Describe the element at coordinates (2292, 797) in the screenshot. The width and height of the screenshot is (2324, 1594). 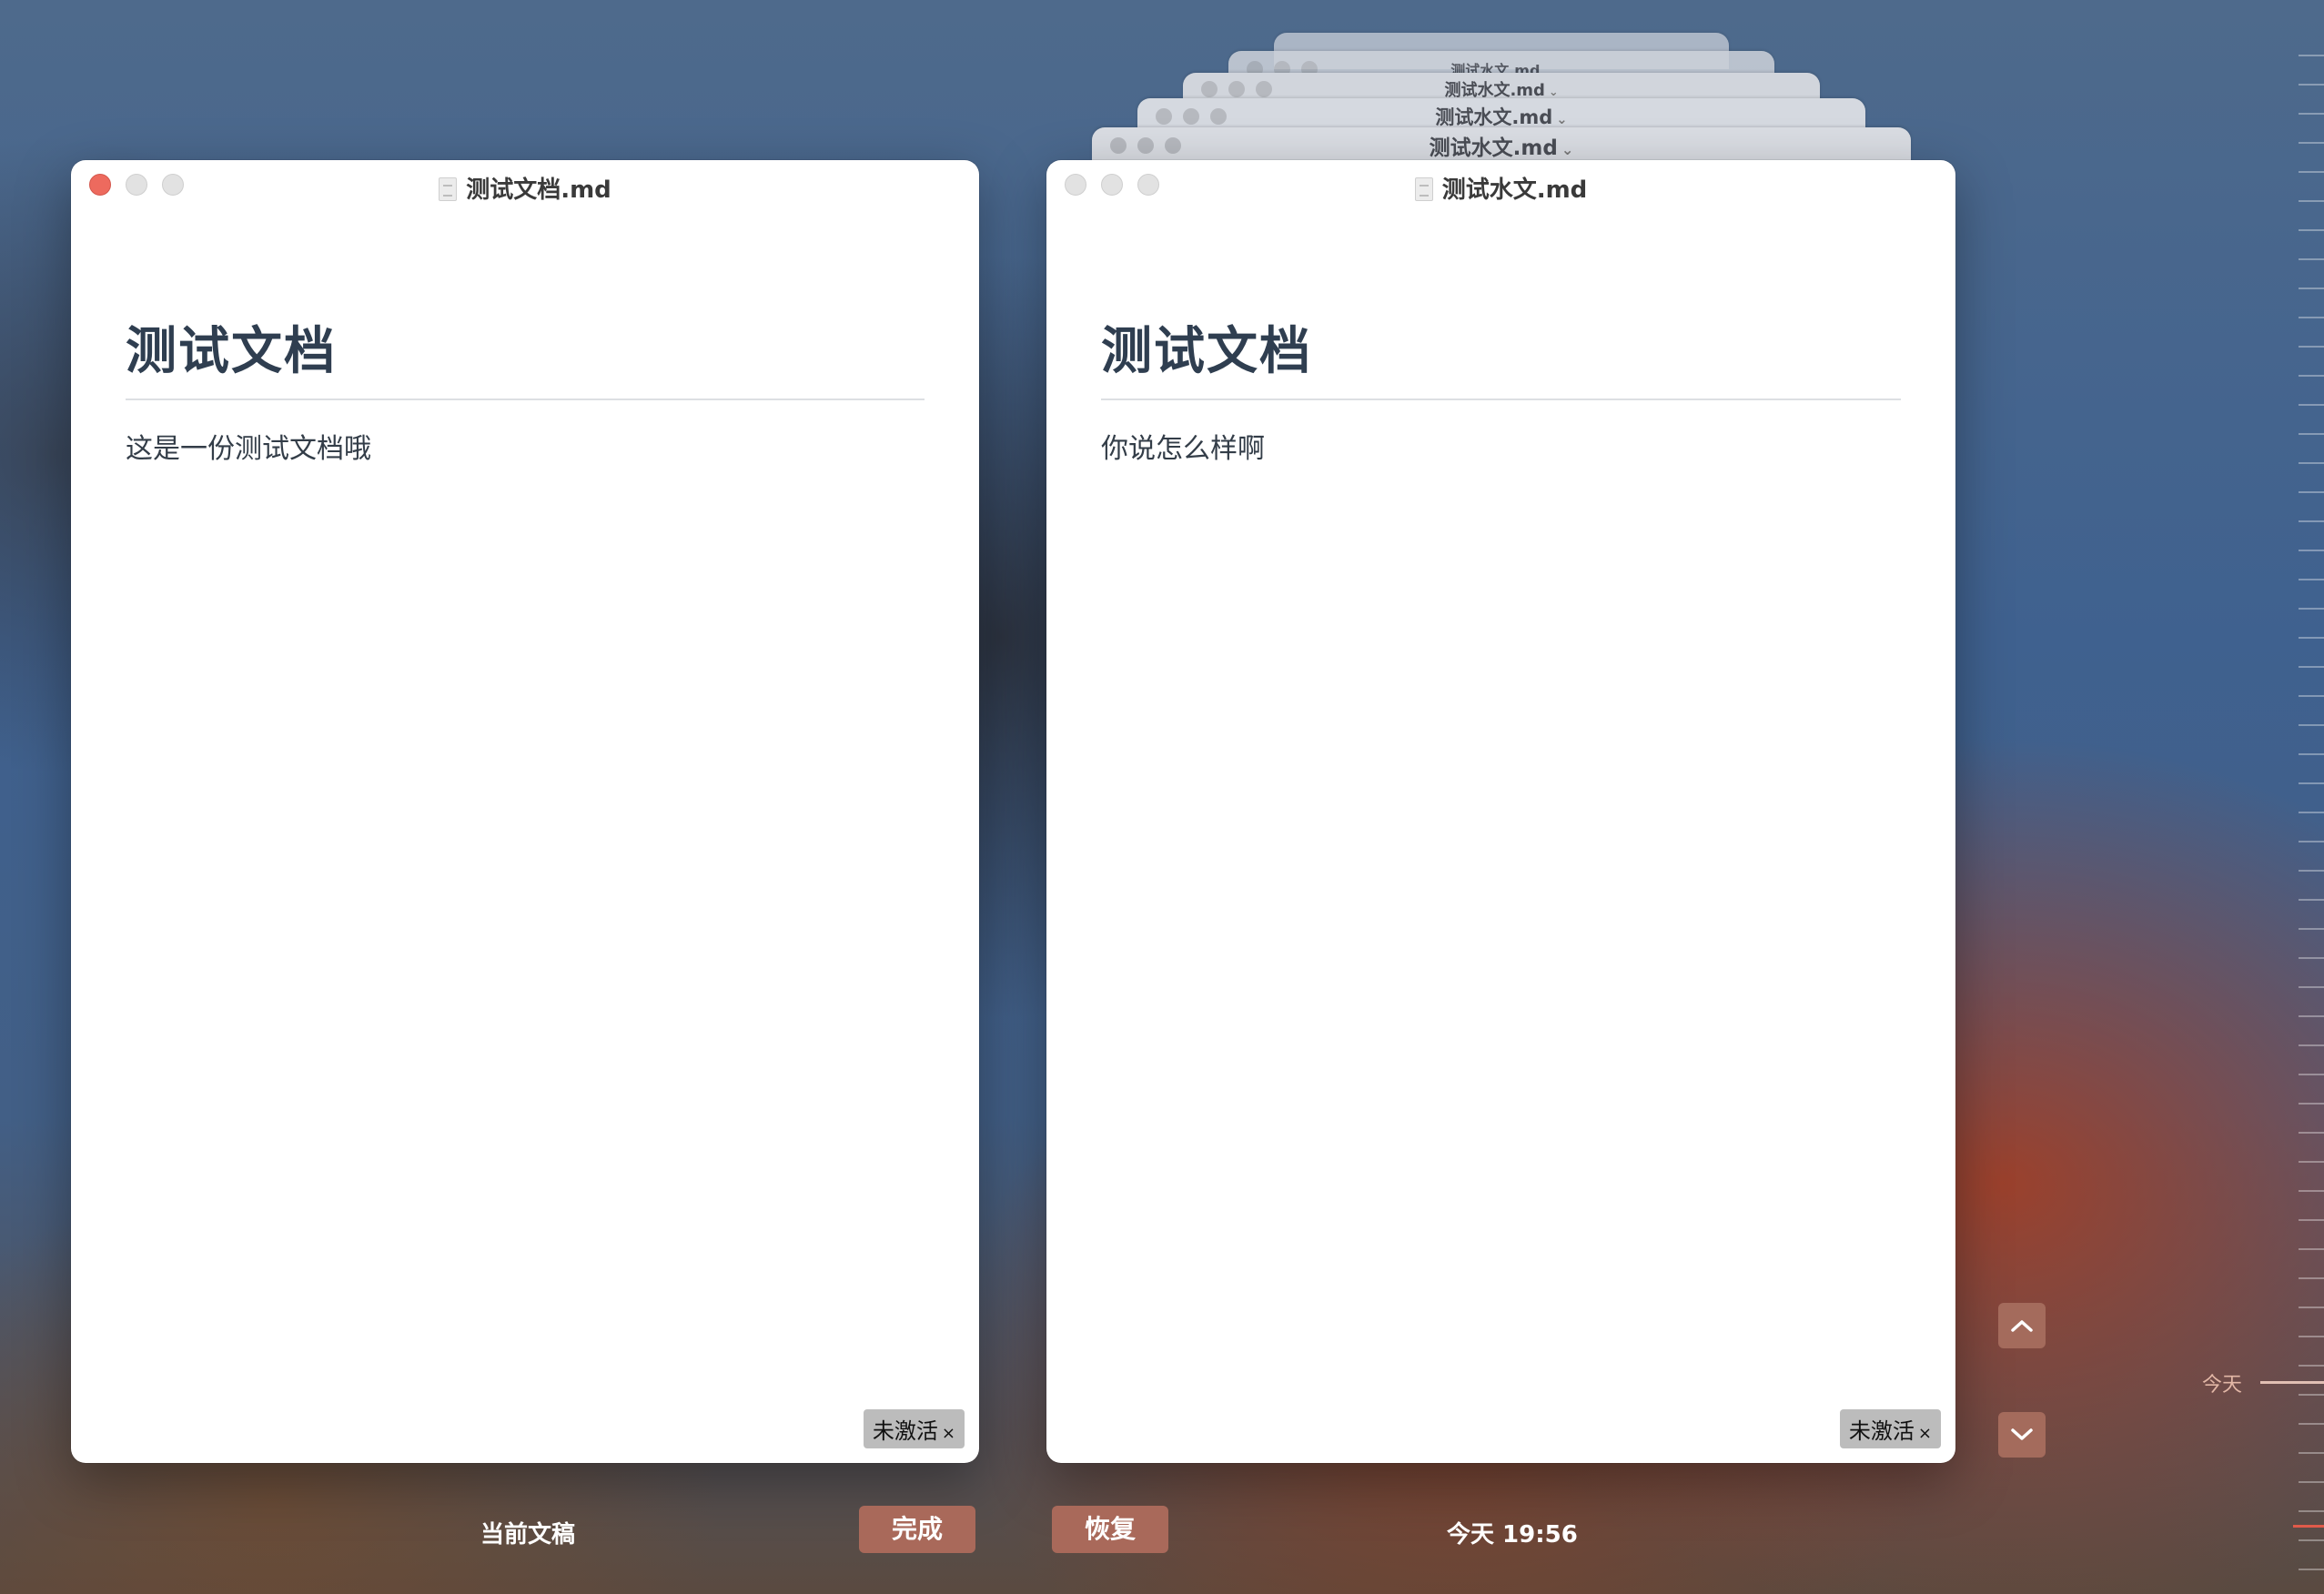
I see `version-timeline` at that location.